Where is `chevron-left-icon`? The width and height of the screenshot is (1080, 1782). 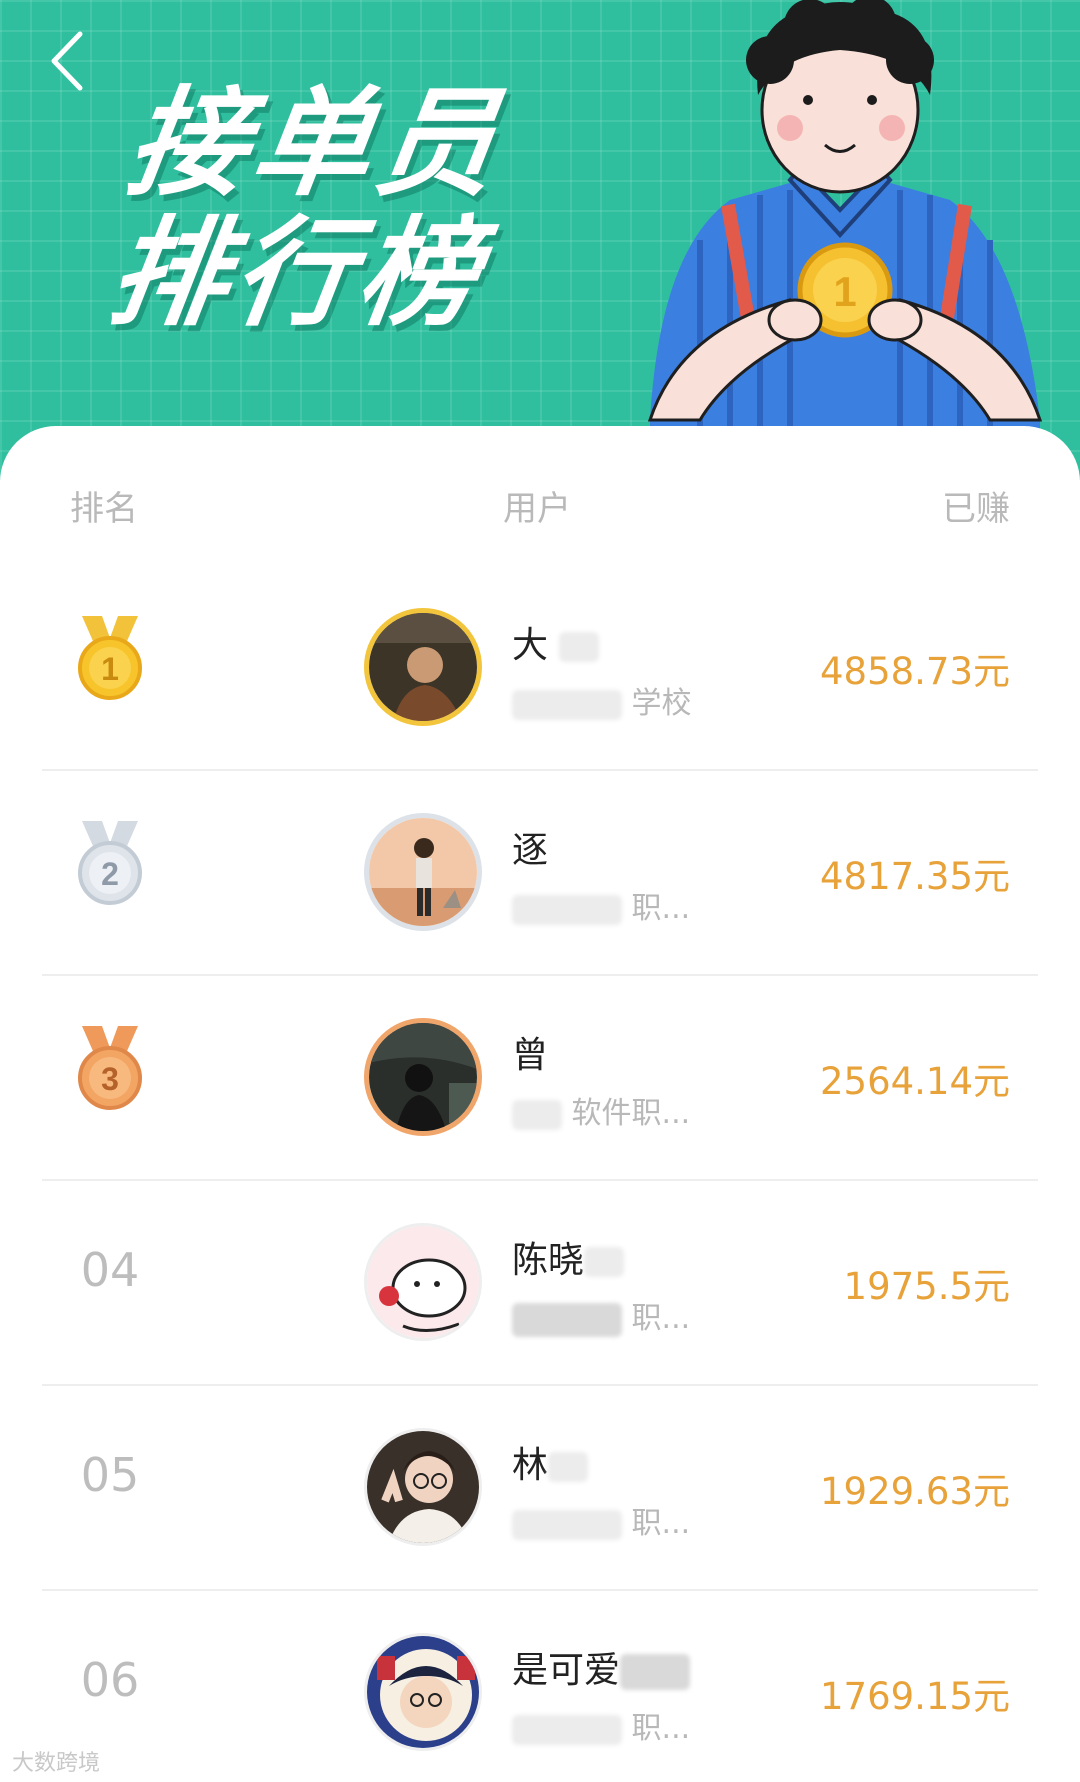 chevron-left-icon is located at coordinates (67, 61).